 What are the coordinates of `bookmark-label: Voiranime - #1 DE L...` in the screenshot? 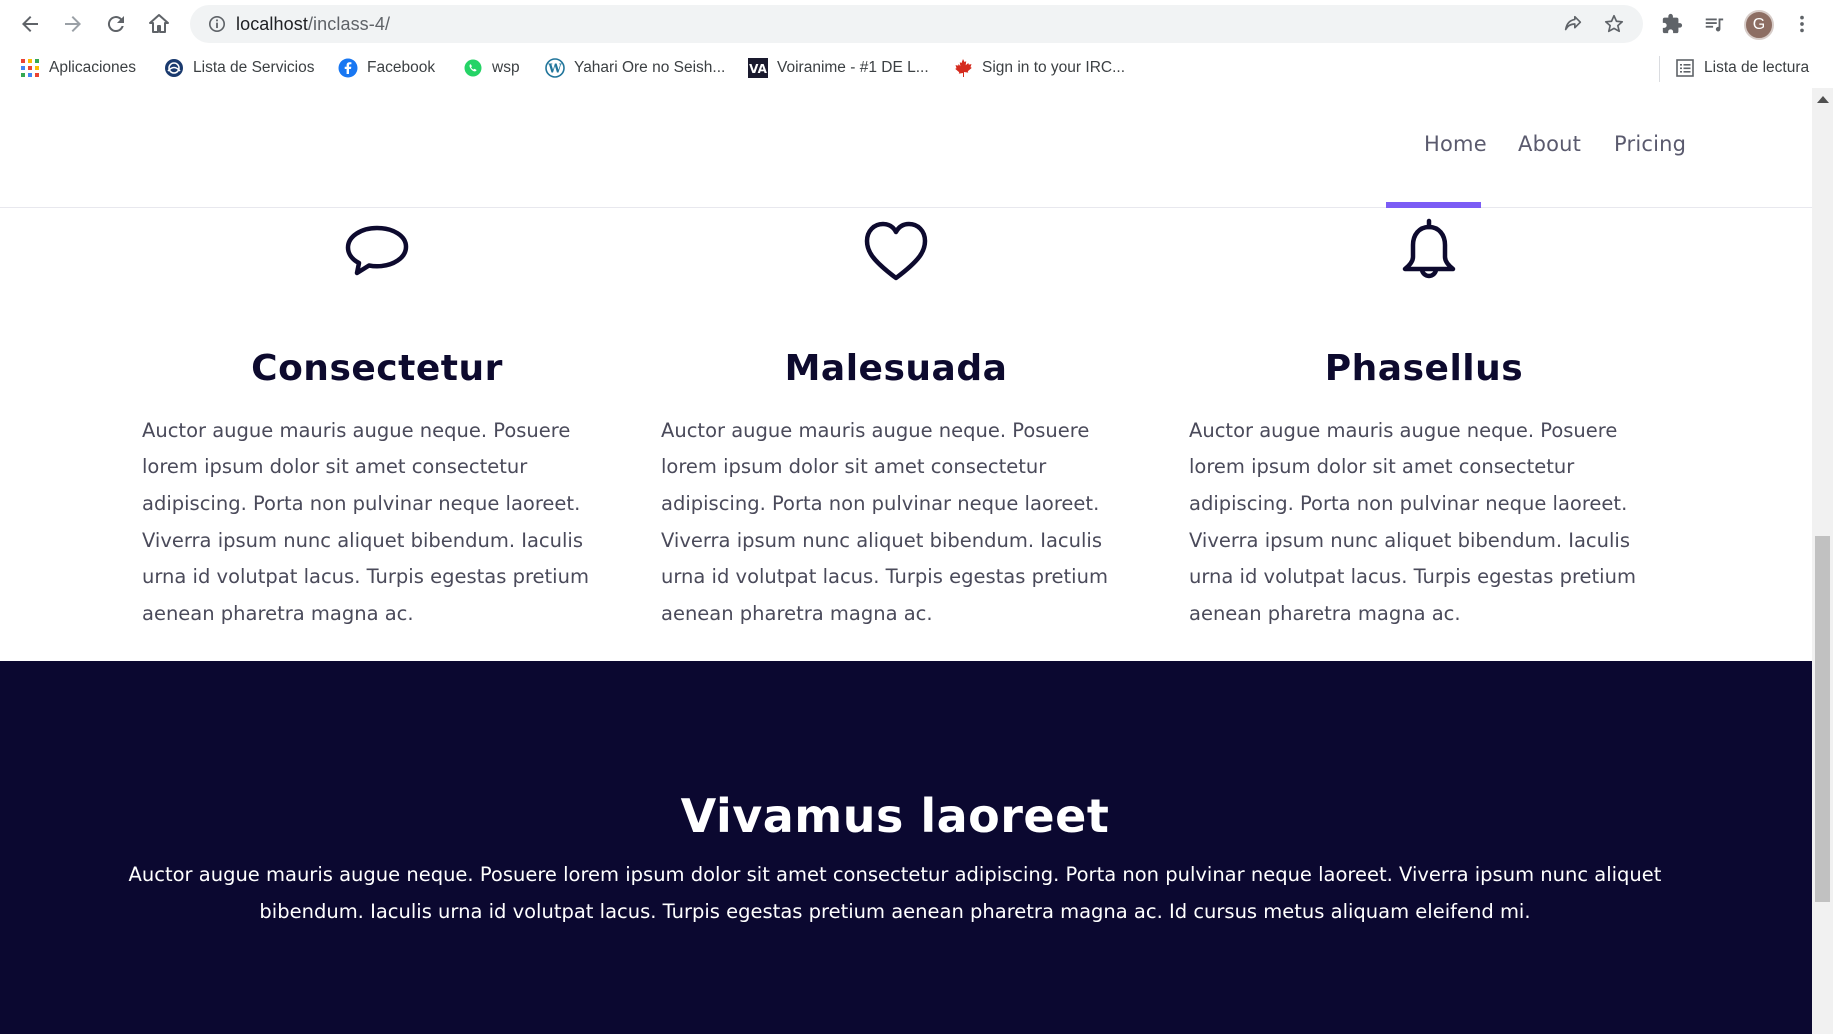 It's located at (853, 67).